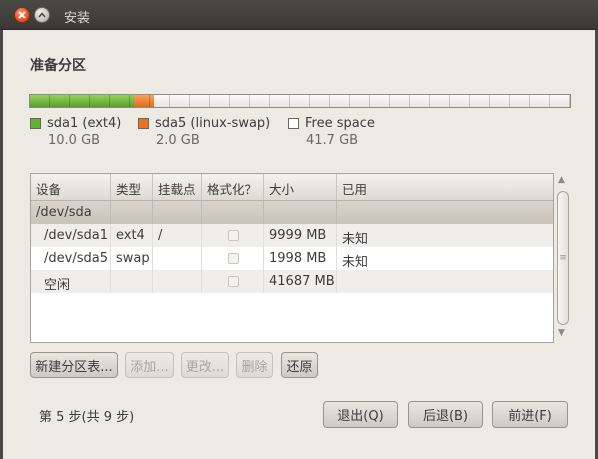 This screenshot has width=598, height=459. Describe the element at coordinates (71, 235) in the screenshot. I see `cell-device: /dev/sda1` at that location.